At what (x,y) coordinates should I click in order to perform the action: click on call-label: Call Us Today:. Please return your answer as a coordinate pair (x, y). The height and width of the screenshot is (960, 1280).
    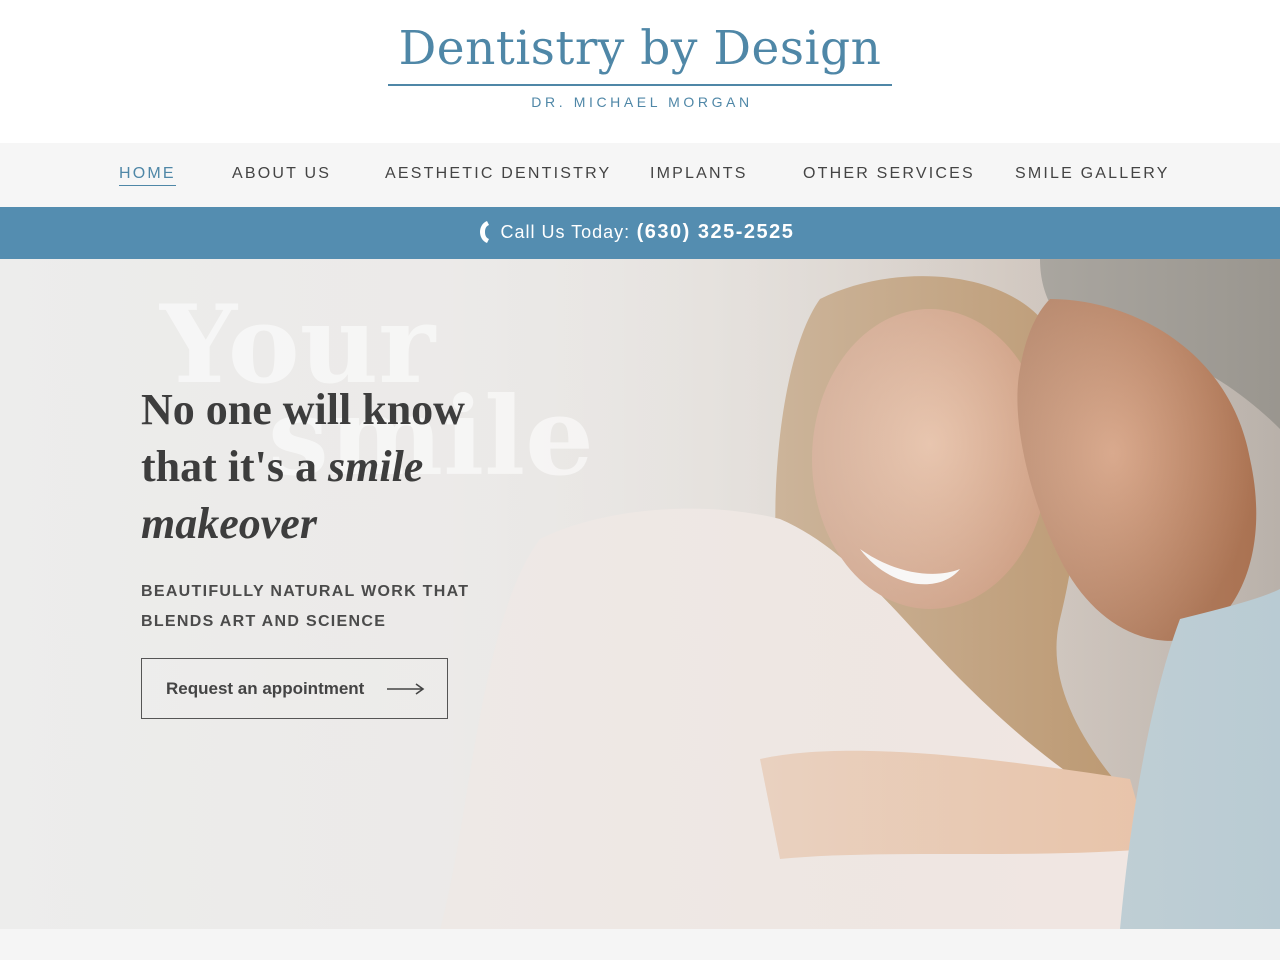
    Looking at the image, I should click on (565, 231).